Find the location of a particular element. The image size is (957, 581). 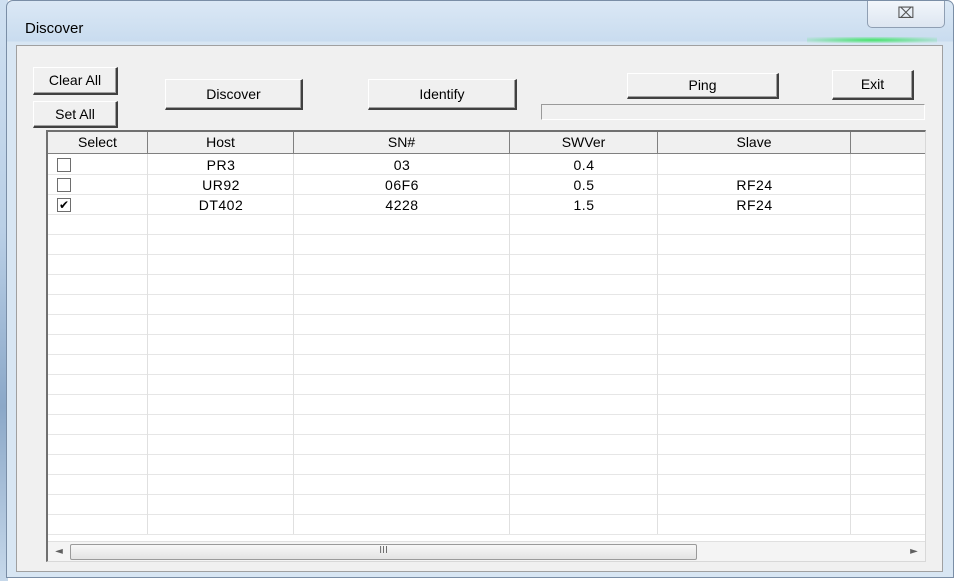

title-bar: Discover ⌧ is located at coordinates (480, 22).